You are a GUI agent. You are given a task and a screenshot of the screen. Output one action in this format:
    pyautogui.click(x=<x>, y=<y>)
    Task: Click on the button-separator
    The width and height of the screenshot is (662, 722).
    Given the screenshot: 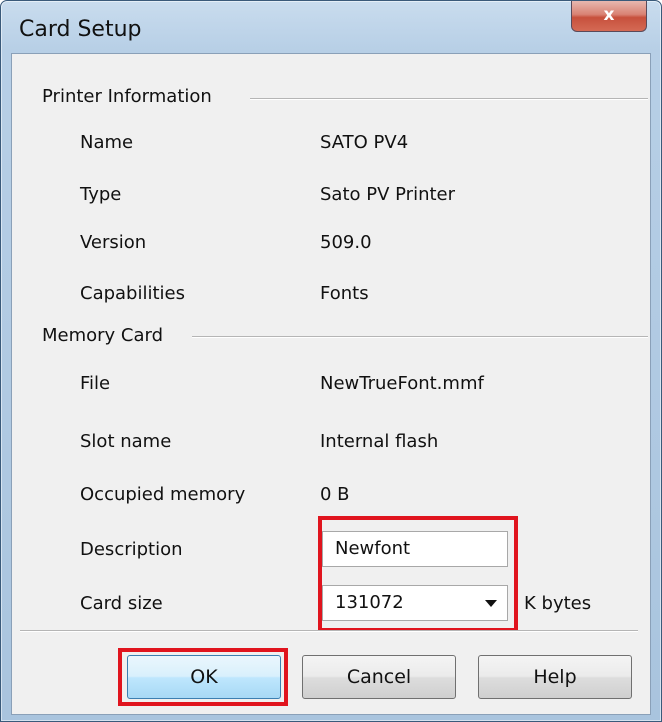 What is the action you would take?
    pyautogui.click(x=329, y=631)
    